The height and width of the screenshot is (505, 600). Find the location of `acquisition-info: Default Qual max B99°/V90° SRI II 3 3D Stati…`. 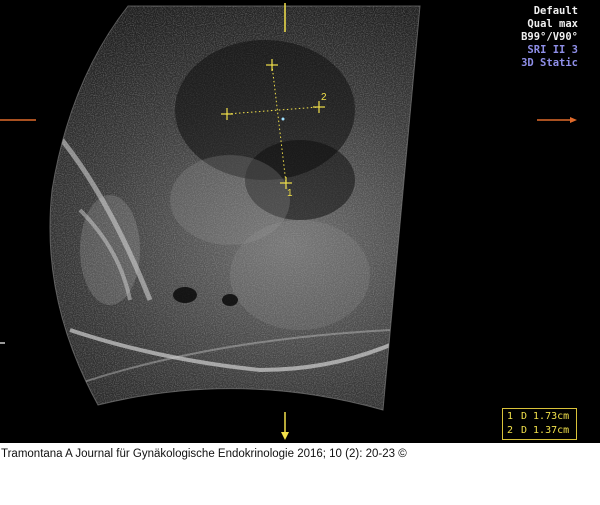

acquisition-info: Default Qual max B99°/V90° SRI II 3 3D Stati… is located at coordinates (549, 37).